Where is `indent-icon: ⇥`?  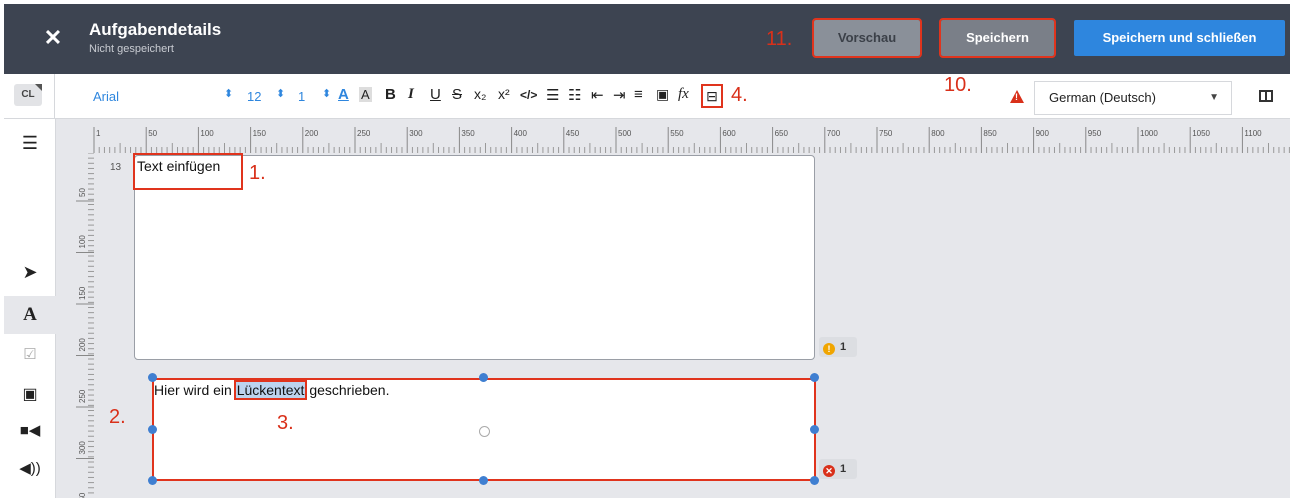 indent-icon: ⇥ is located at coordinates (619, 95).